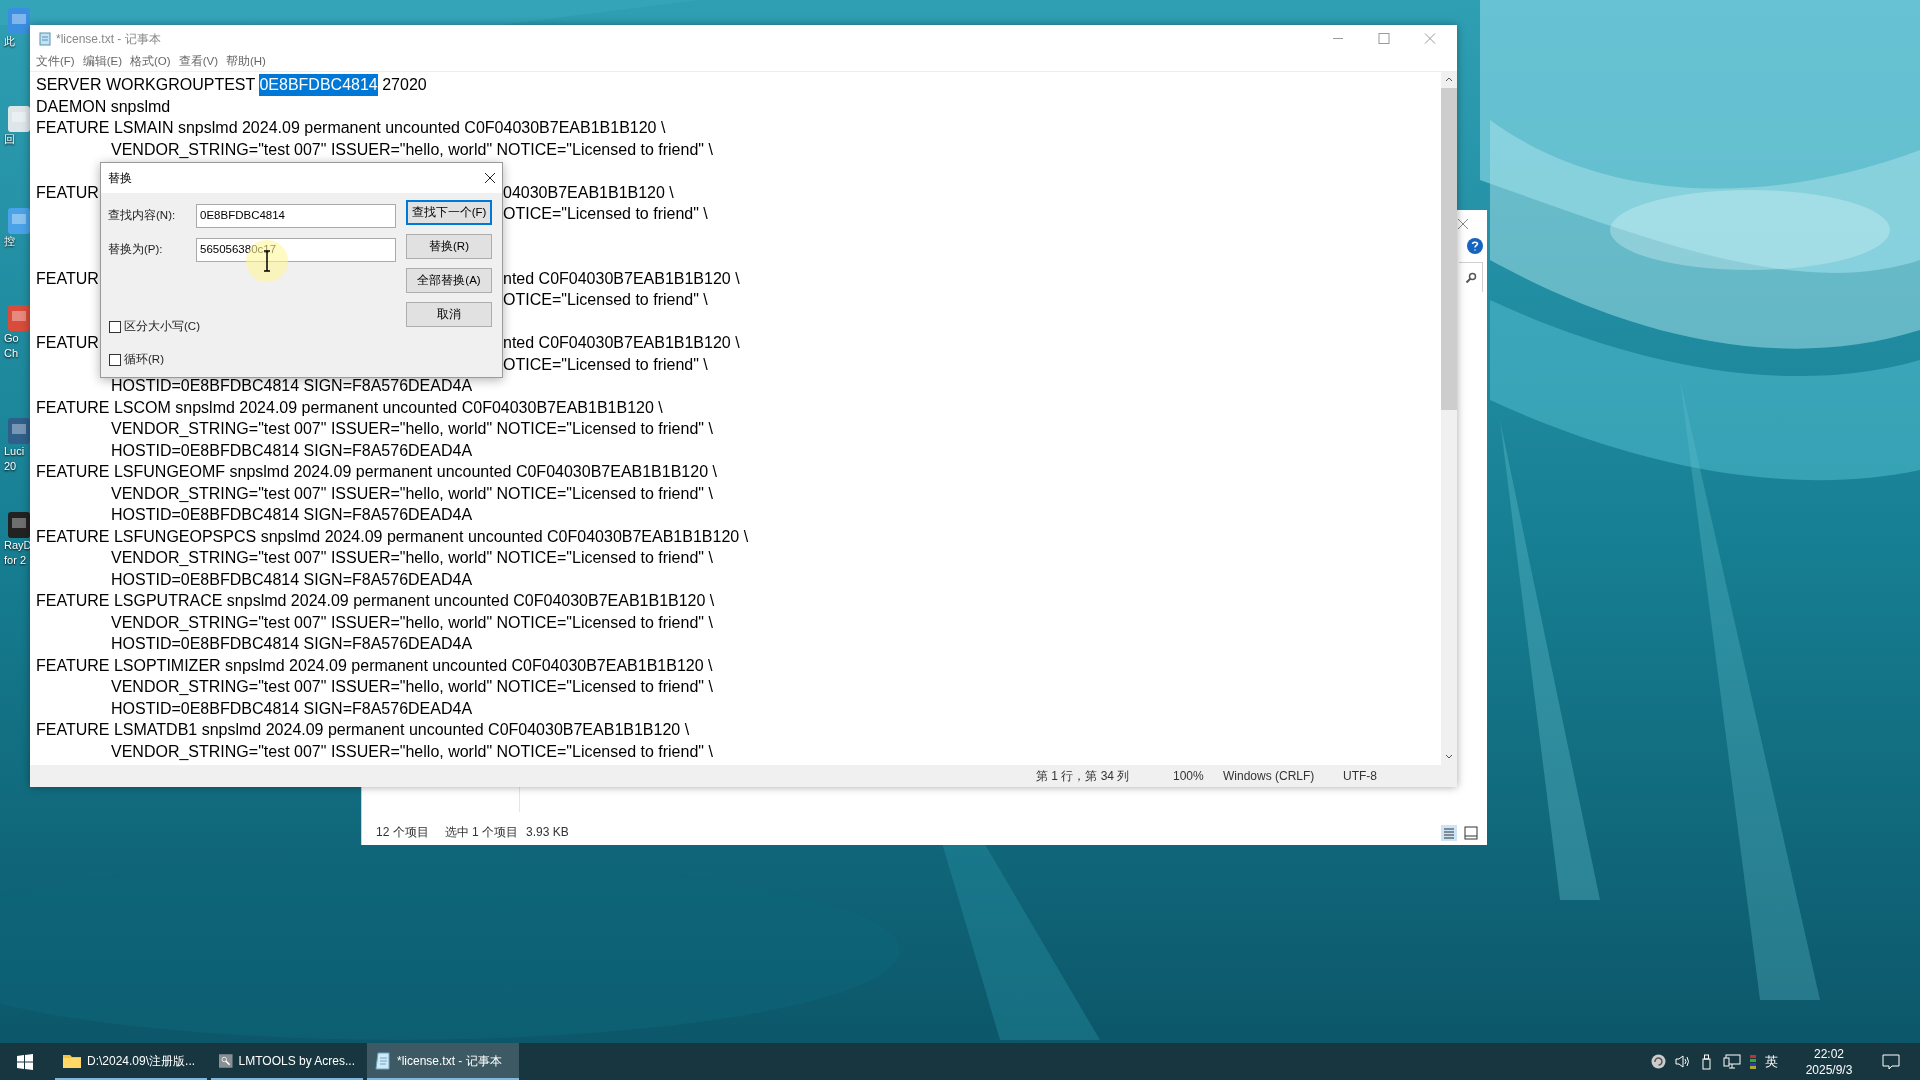 Image resolution: width=1920 pixels, height=1080 pixels. What do you see at coordinates (449, 212) in the screenshot?
I see `dialog-button: 查找下一个(F)` at bounding box center [449, 212].